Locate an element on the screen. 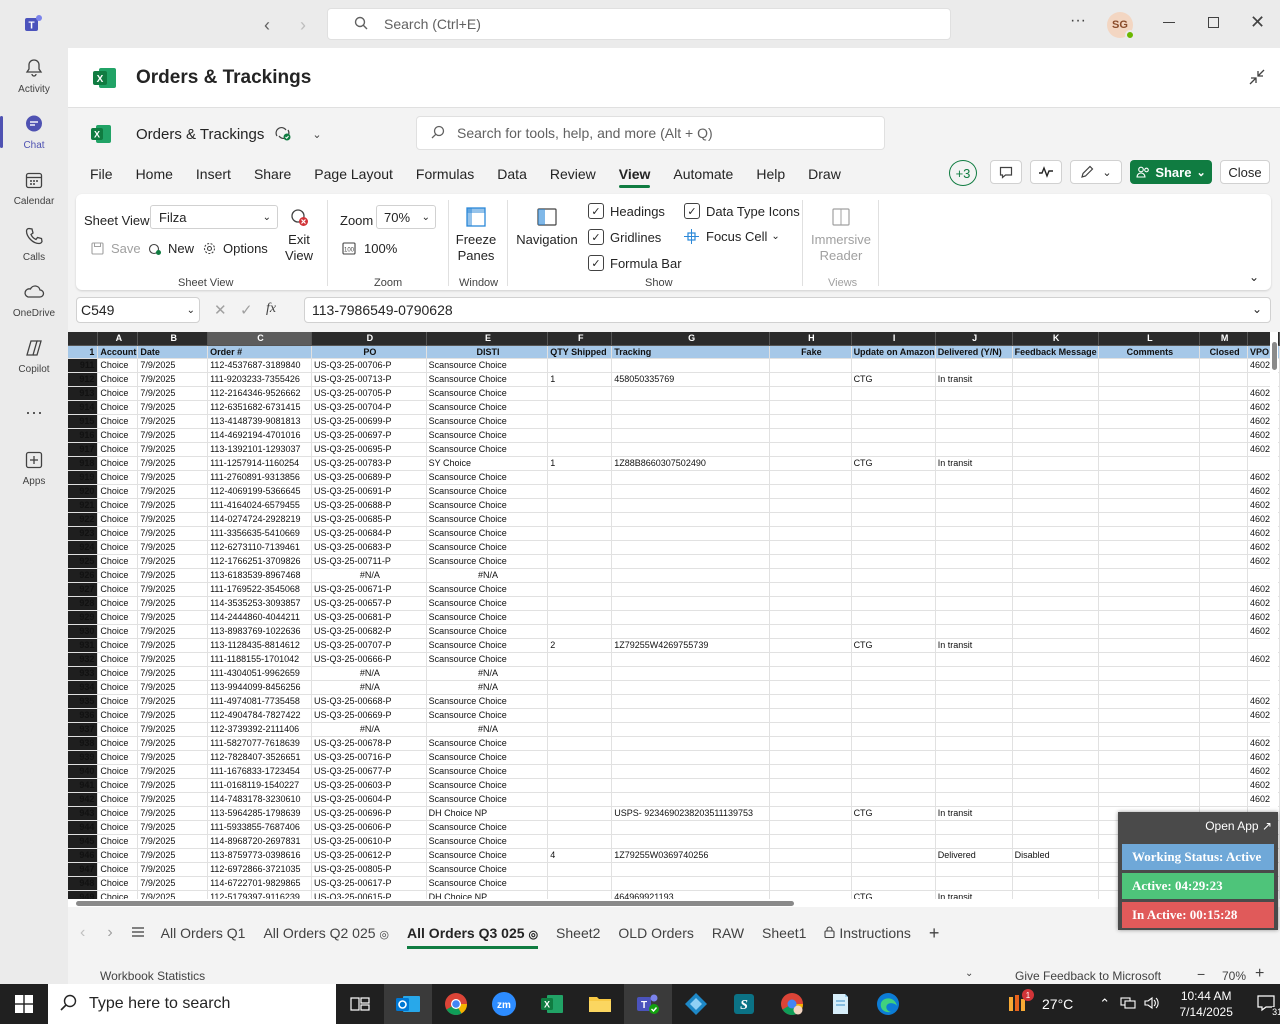 The width and height of the screenshot is (1280, 1024). vertical-scroll-thumb is located at coordinates (1274, 356).